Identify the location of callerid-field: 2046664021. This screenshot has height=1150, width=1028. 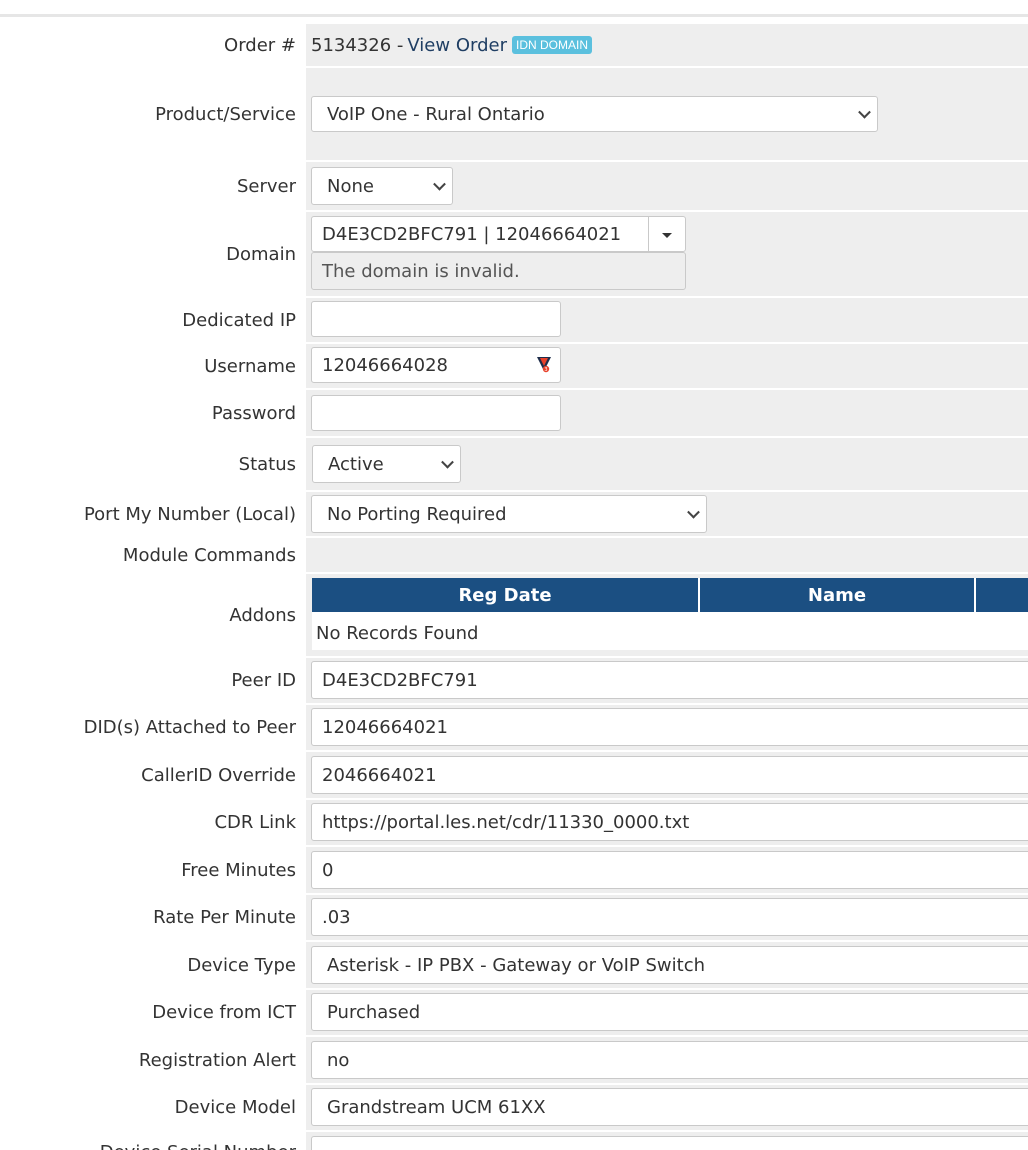
(667, 775).